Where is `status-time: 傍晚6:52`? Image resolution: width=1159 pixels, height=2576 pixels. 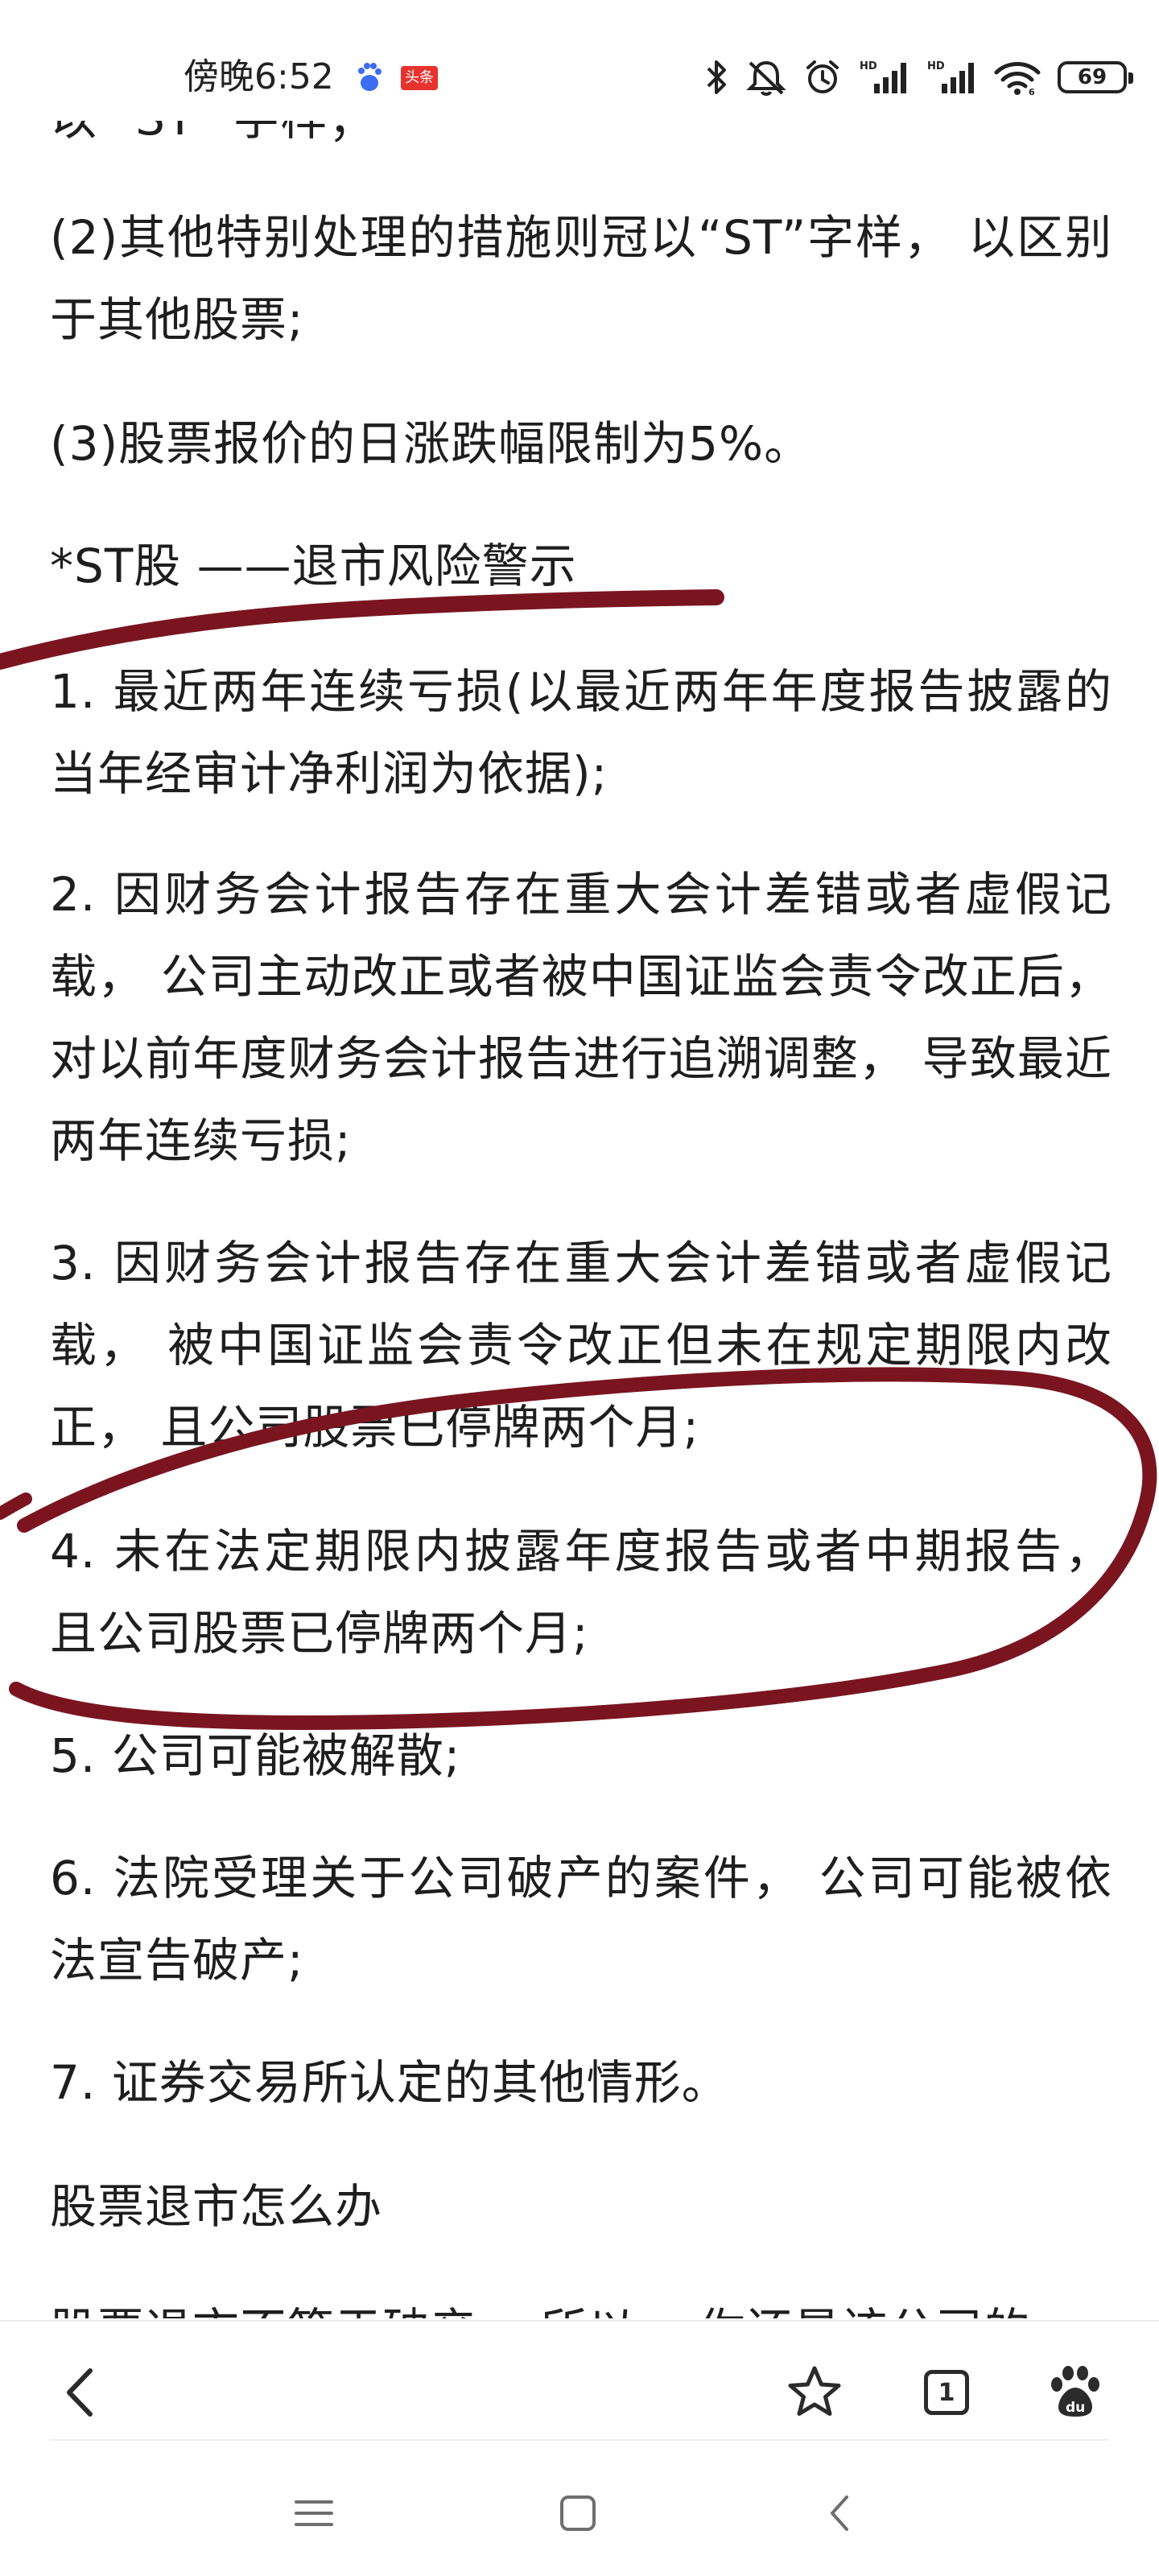 status-time: 傍晚6:52 is located at coordinates (259, 76).